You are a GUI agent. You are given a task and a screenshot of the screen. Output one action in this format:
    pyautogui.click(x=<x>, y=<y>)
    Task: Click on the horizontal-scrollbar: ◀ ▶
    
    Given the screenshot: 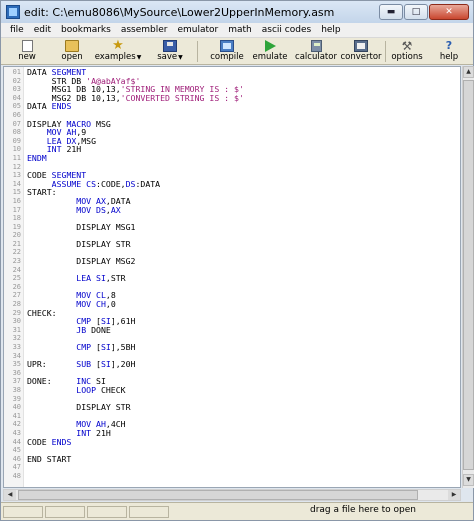 What is the action you would take?
    pyautogui.click(x=232, y=495)
    